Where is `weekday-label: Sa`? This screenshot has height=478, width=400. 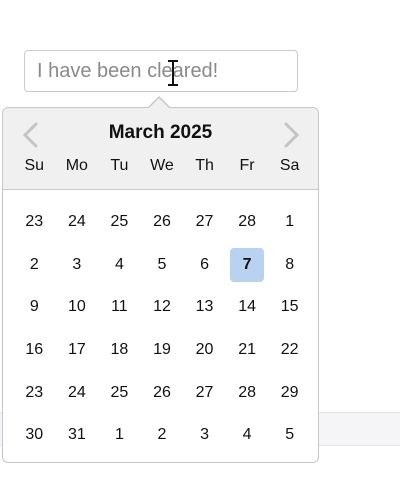
weekday-label: Sa is located at coordinates (289, 165).